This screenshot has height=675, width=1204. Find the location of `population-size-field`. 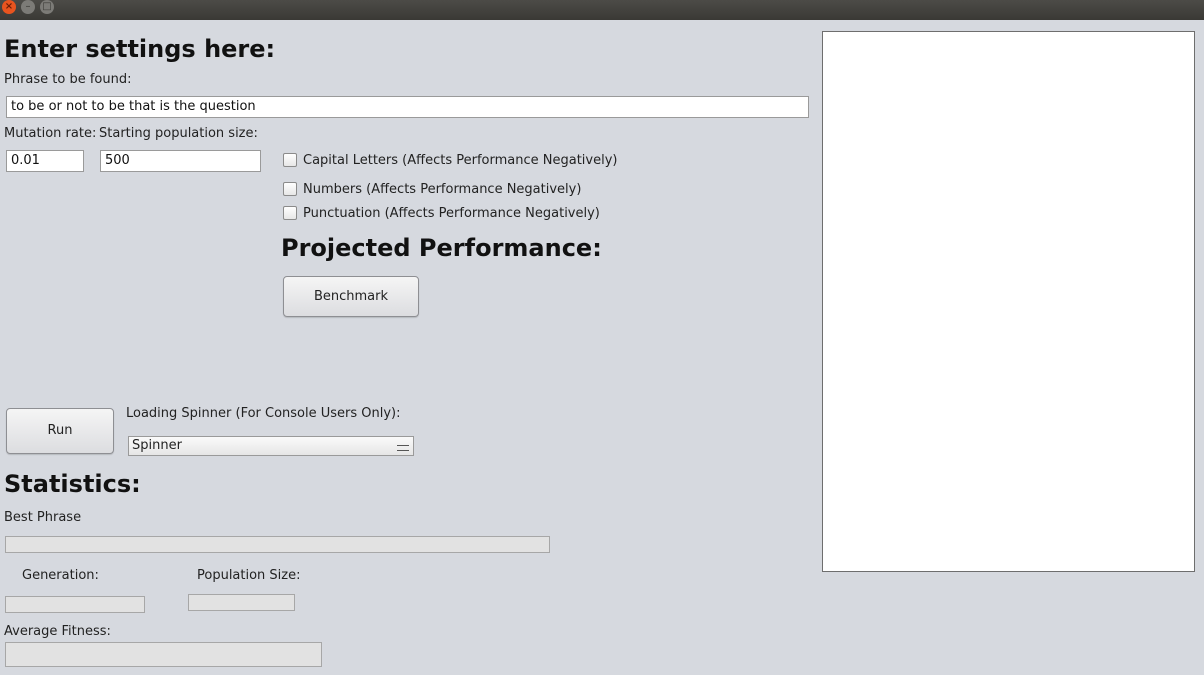

population-size-field is located at coordinates (241, 602).